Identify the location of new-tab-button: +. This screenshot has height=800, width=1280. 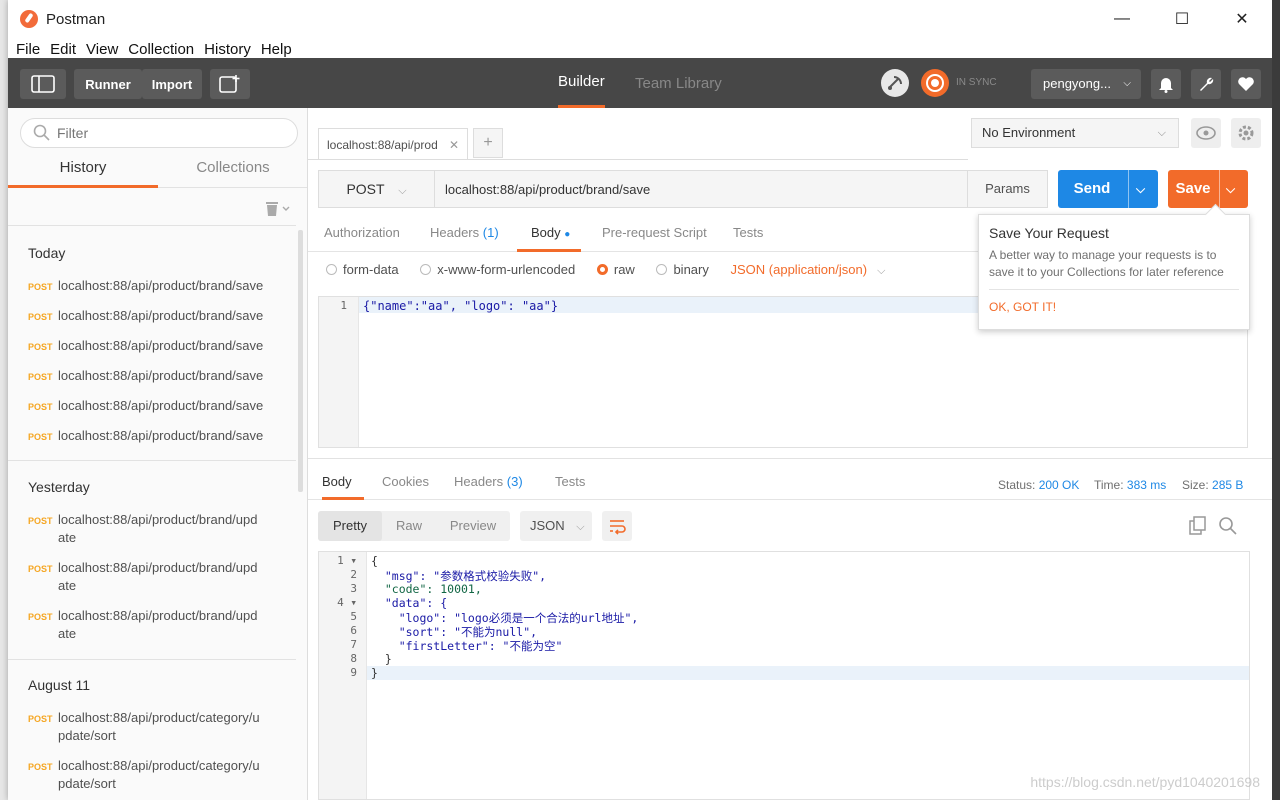
(488, 143).